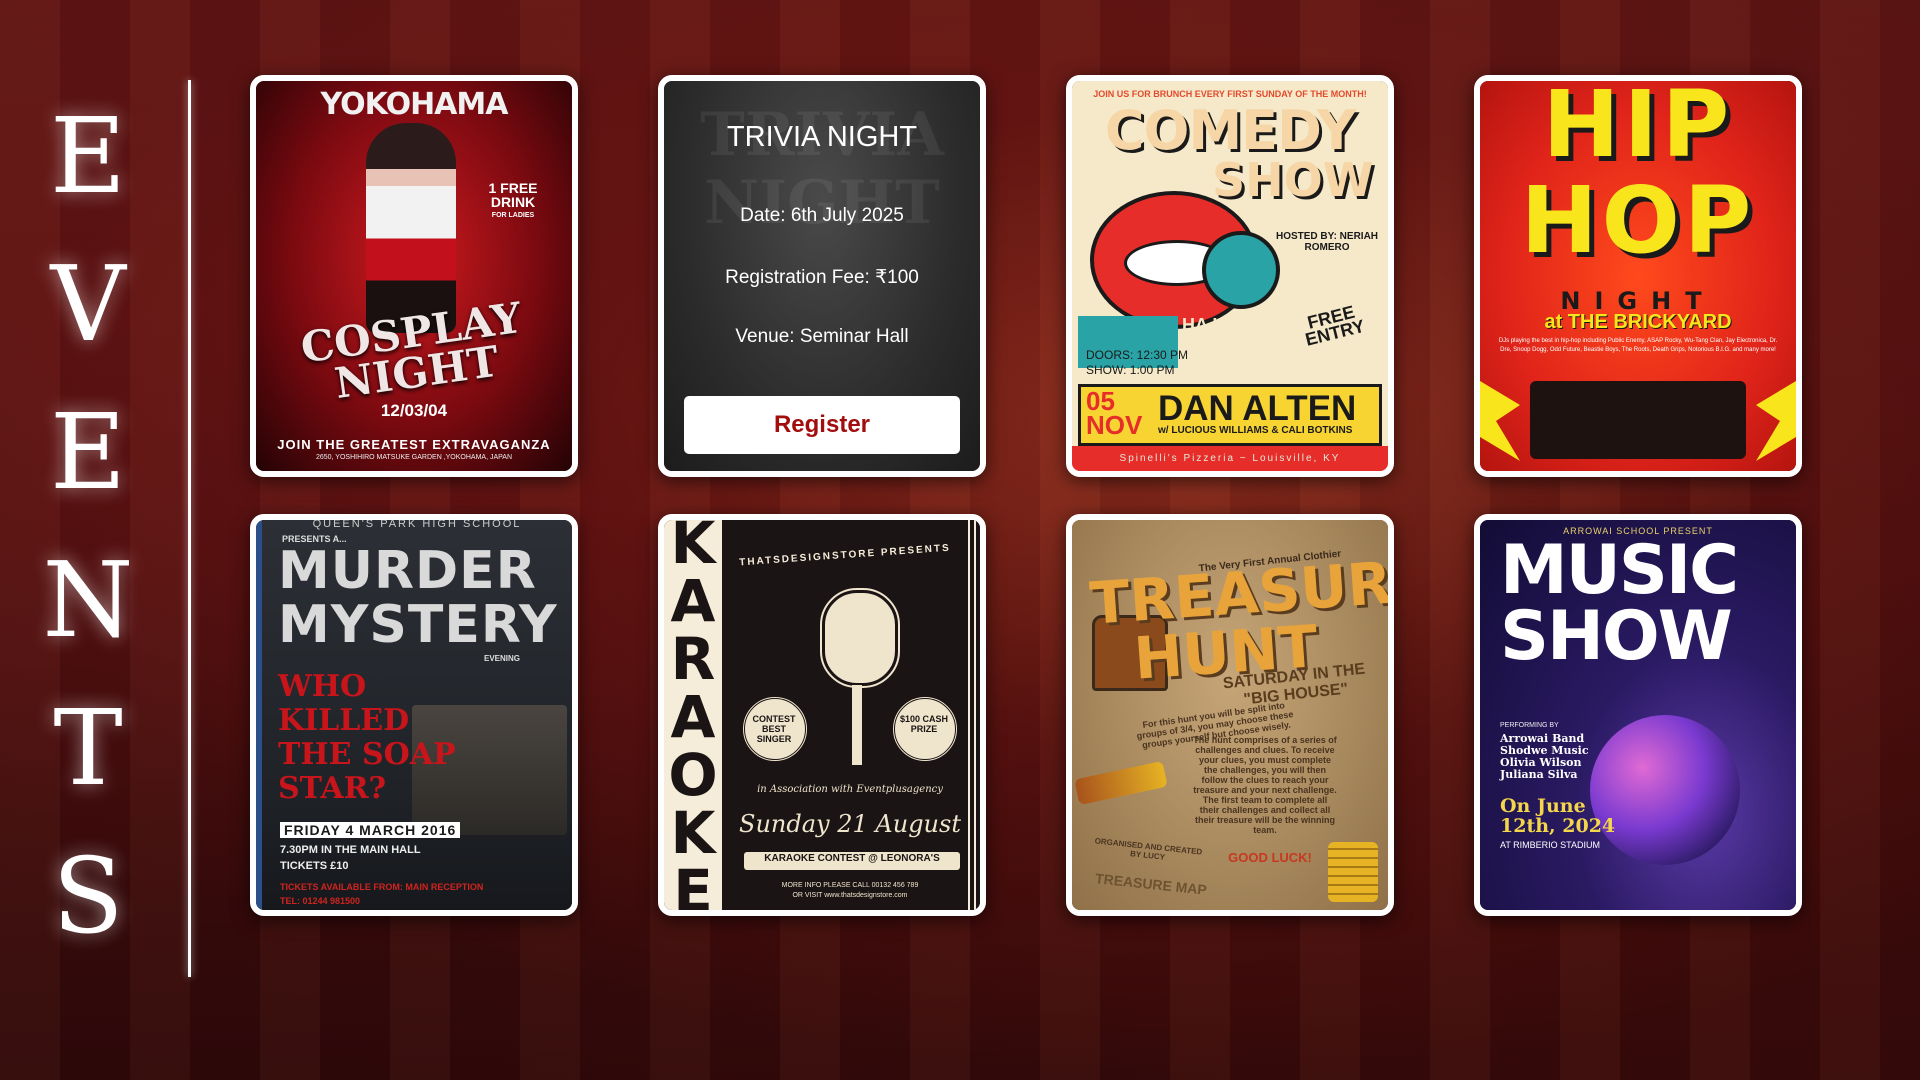 The height and width of the screenshot is (1080, 1920). What do you see at coordinates (1539, 774) in the screenshot?
I see `performer-4: Juliana Silva` at bounding box center [1539, 774].